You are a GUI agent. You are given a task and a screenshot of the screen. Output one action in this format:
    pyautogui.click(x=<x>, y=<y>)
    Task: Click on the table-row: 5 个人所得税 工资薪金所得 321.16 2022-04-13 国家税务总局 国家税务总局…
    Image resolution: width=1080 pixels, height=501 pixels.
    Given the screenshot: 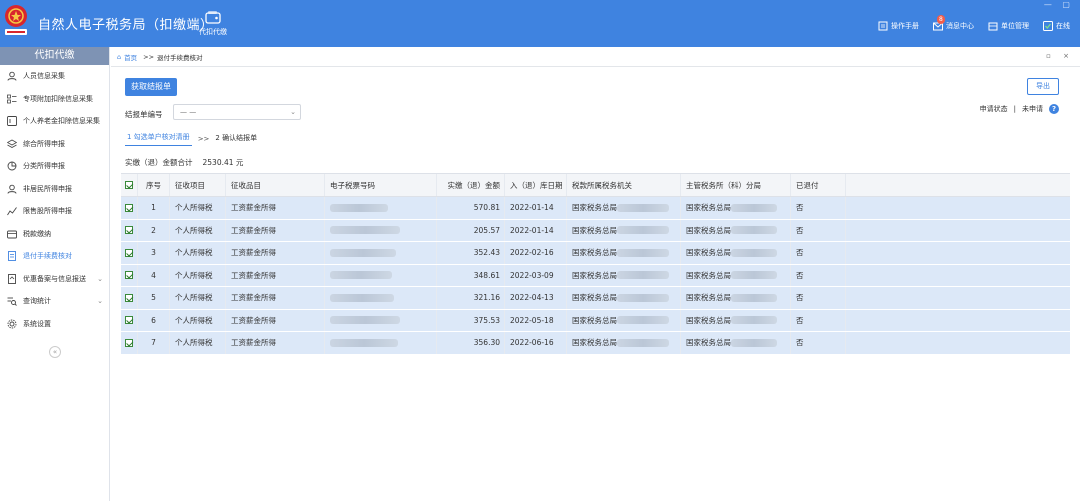 What is the action you would take?
    pyautogui.click(x=595, y=298)
    